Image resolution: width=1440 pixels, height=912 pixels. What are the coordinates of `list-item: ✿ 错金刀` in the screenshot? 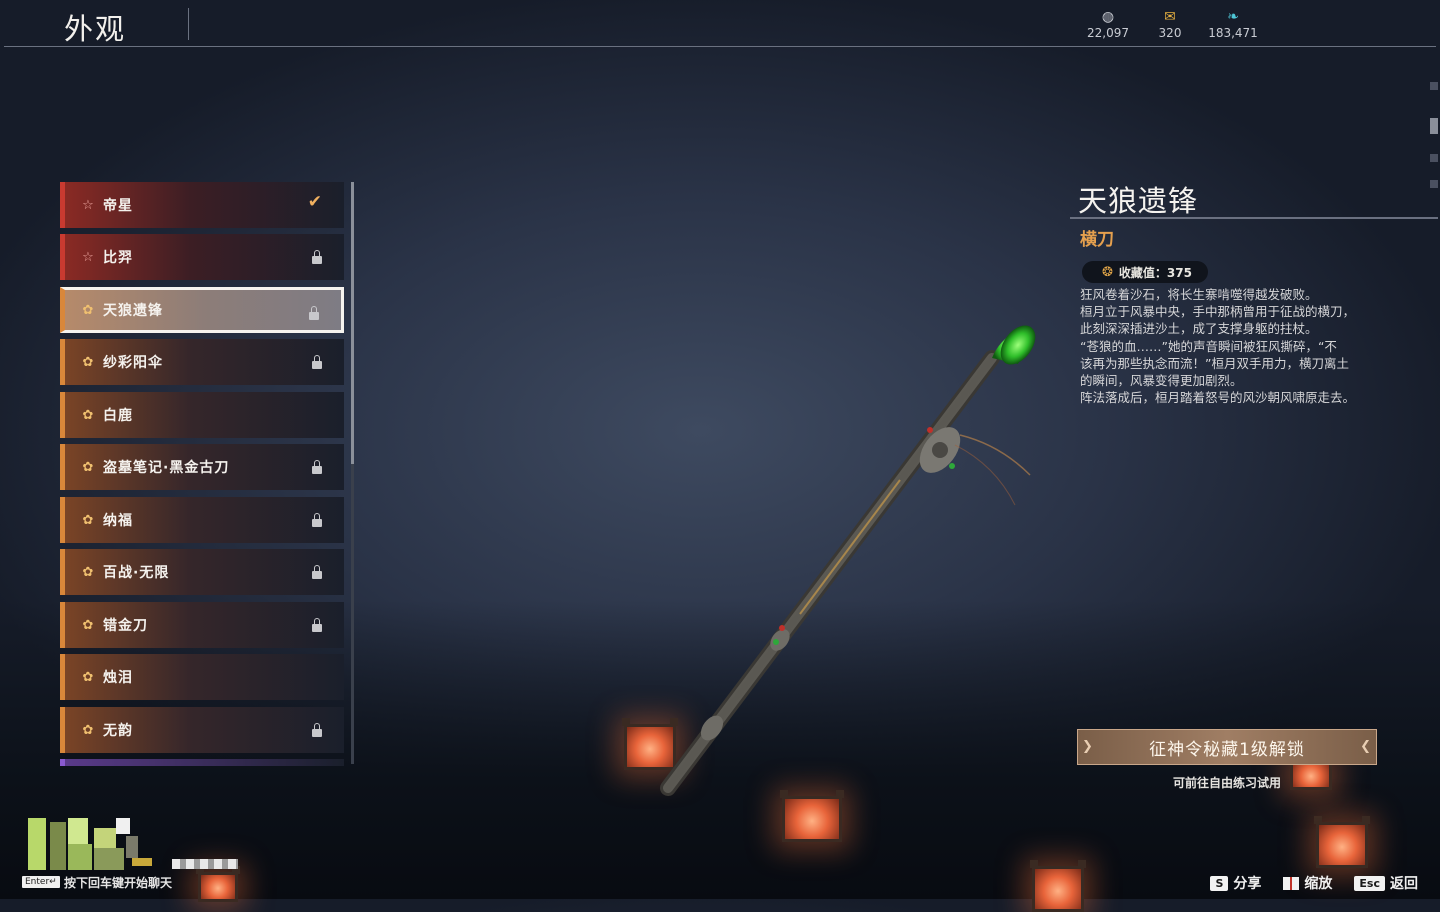 It's located at (202, 625).